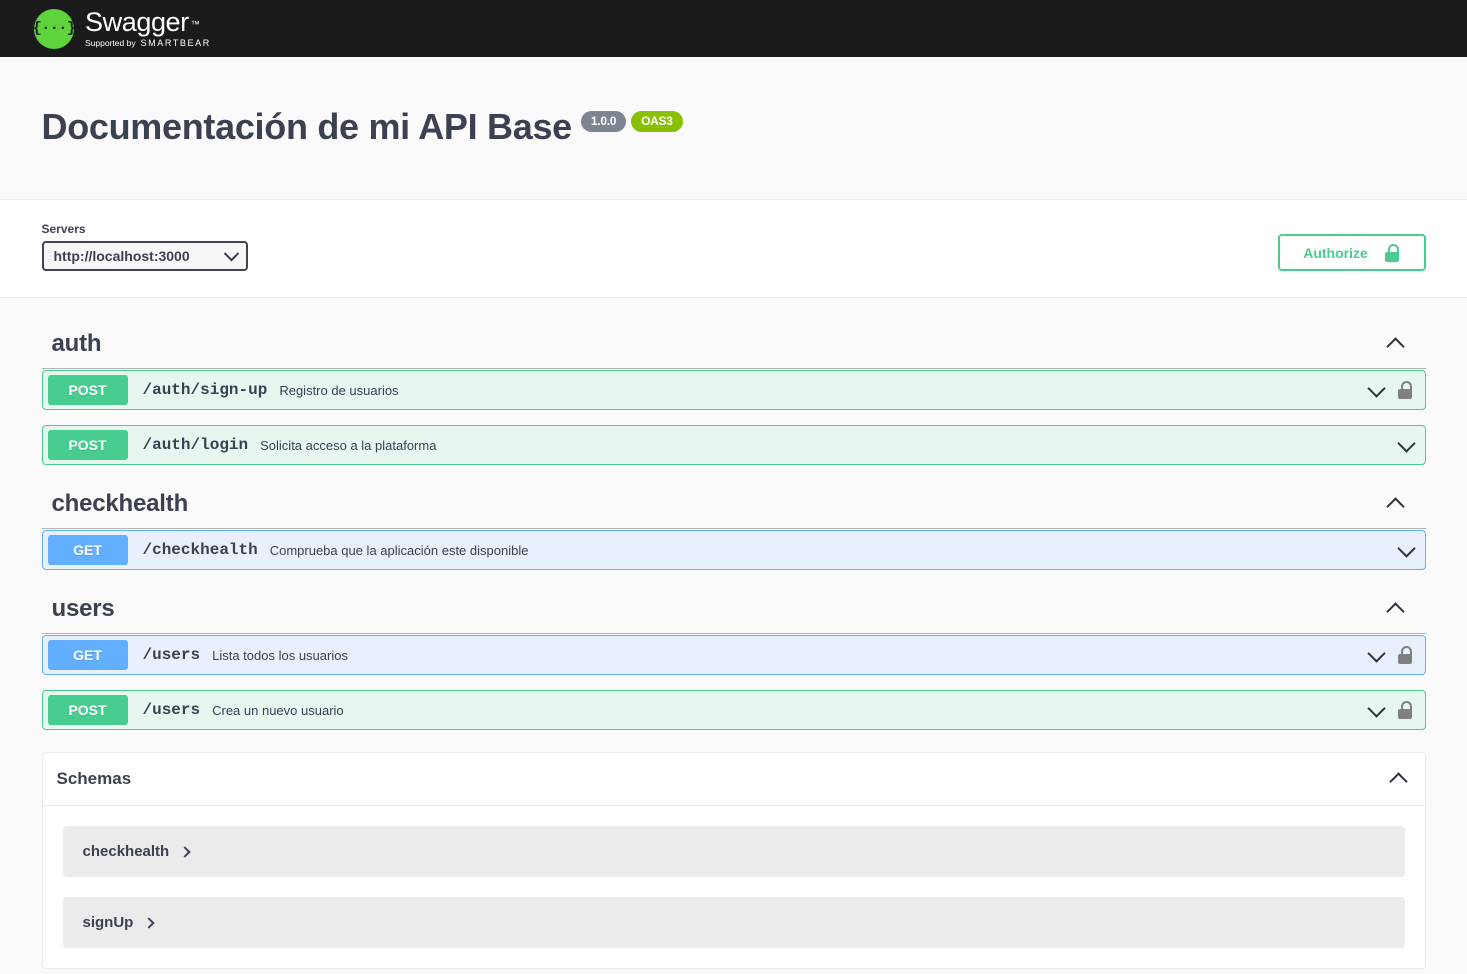  Describe the element at coordinates (733, 249) in the screenshot. I see `servers-band: Servers http://localhost:3000 Authorize` at that location.